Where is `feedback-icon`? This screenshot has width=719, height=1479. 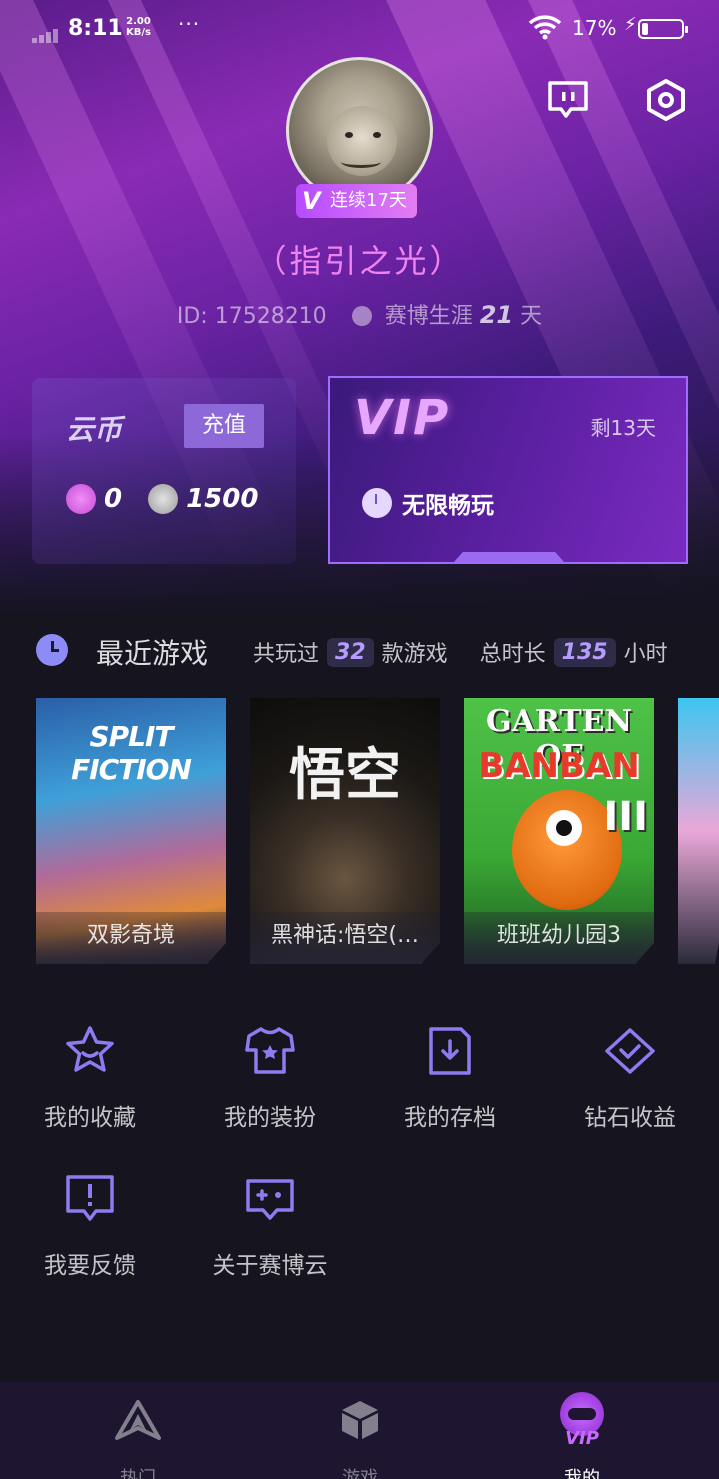
feedback-icon is located at coordinates (90, 1198).